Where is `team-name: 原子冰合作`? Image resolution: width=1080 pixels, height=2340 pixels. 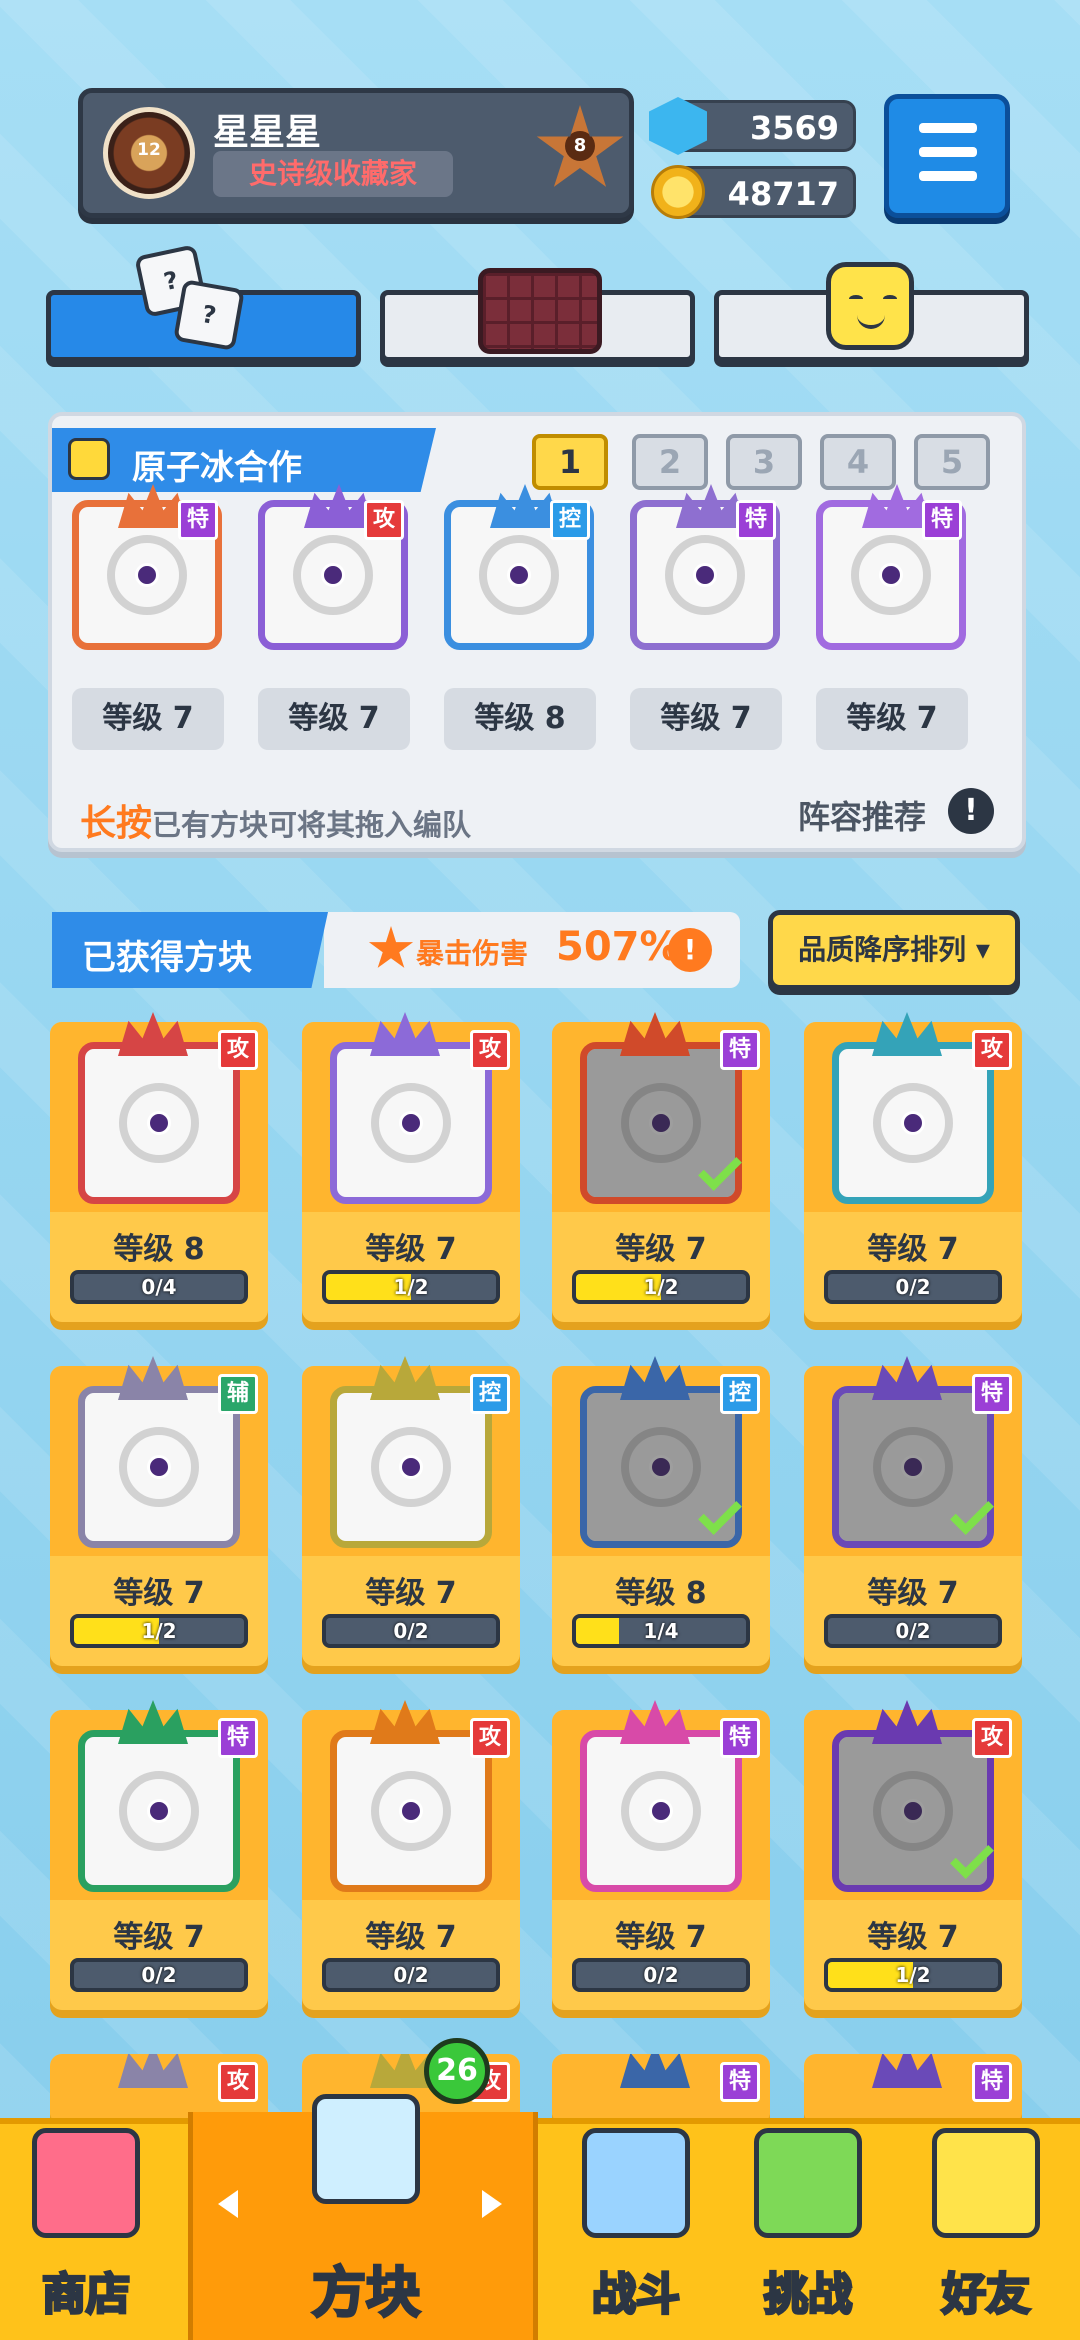 team-name: 原子冰合作 is located at coordinates (217, 468).